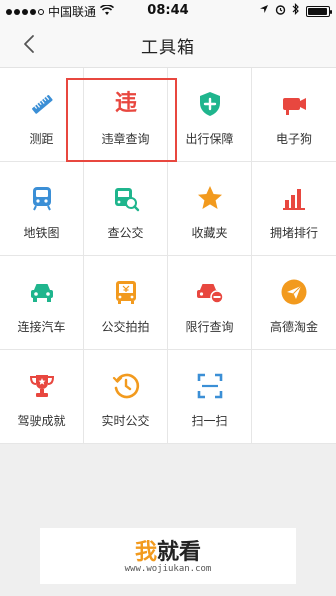 The width and height of the screenshot is (336, 596). What do you see at coordinates (210, 198) in the screenshot?
I see `star-icon` at bounding box center [210, 198].